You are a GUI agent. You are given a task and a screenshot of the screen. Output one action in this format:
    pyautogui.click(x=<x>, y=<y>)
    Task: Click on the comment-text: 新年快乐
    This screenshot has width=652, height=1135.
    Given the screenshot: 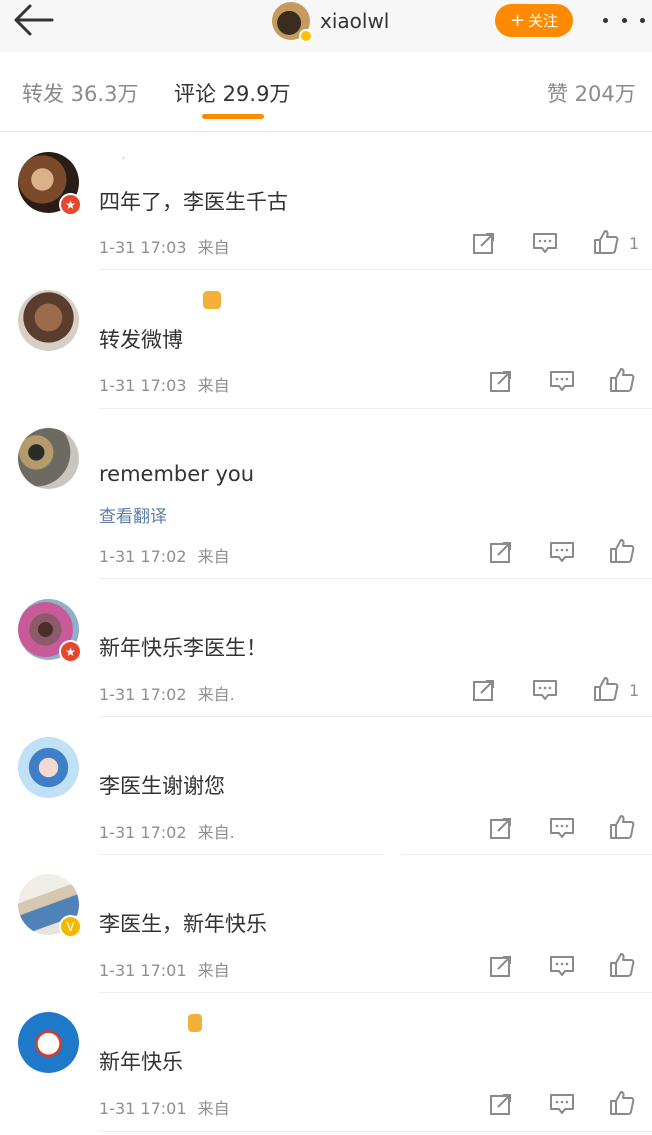 What is the action you would take?
    pyautogui.click(x=141, y=1062)
    